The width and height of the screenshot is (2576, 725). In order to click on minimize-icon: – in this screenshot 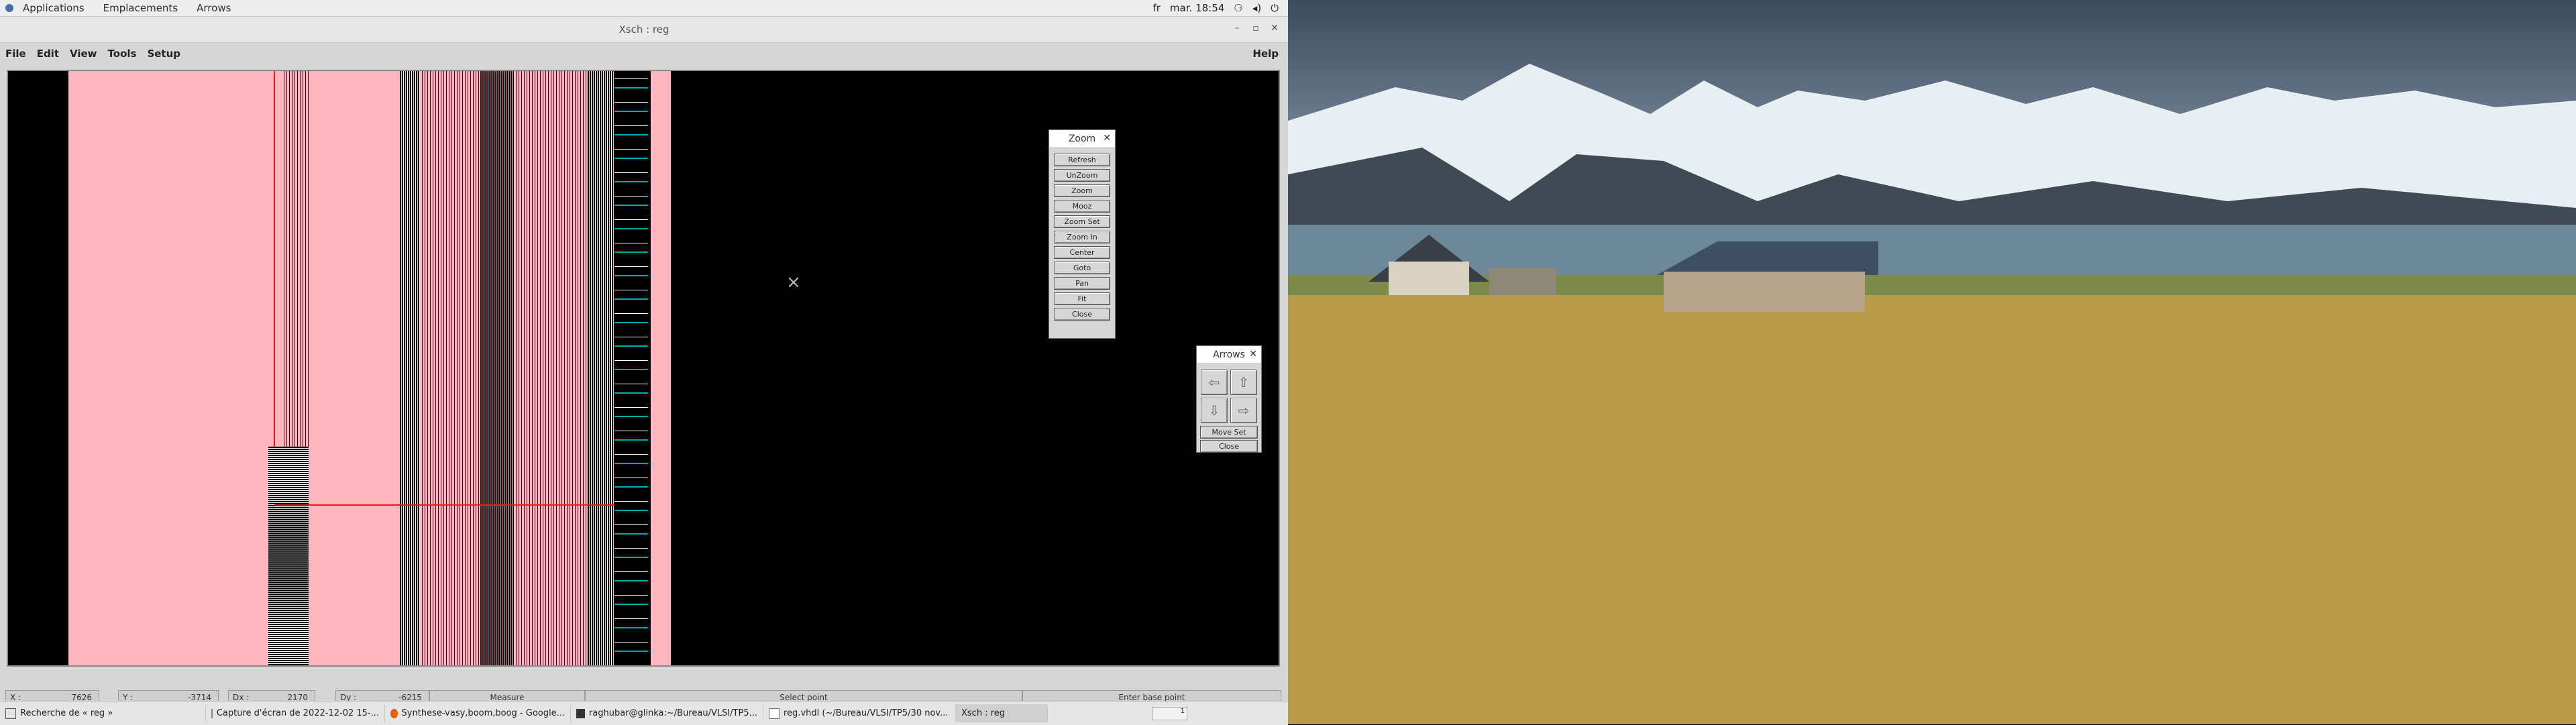, I will do `click(1237, 29)`.